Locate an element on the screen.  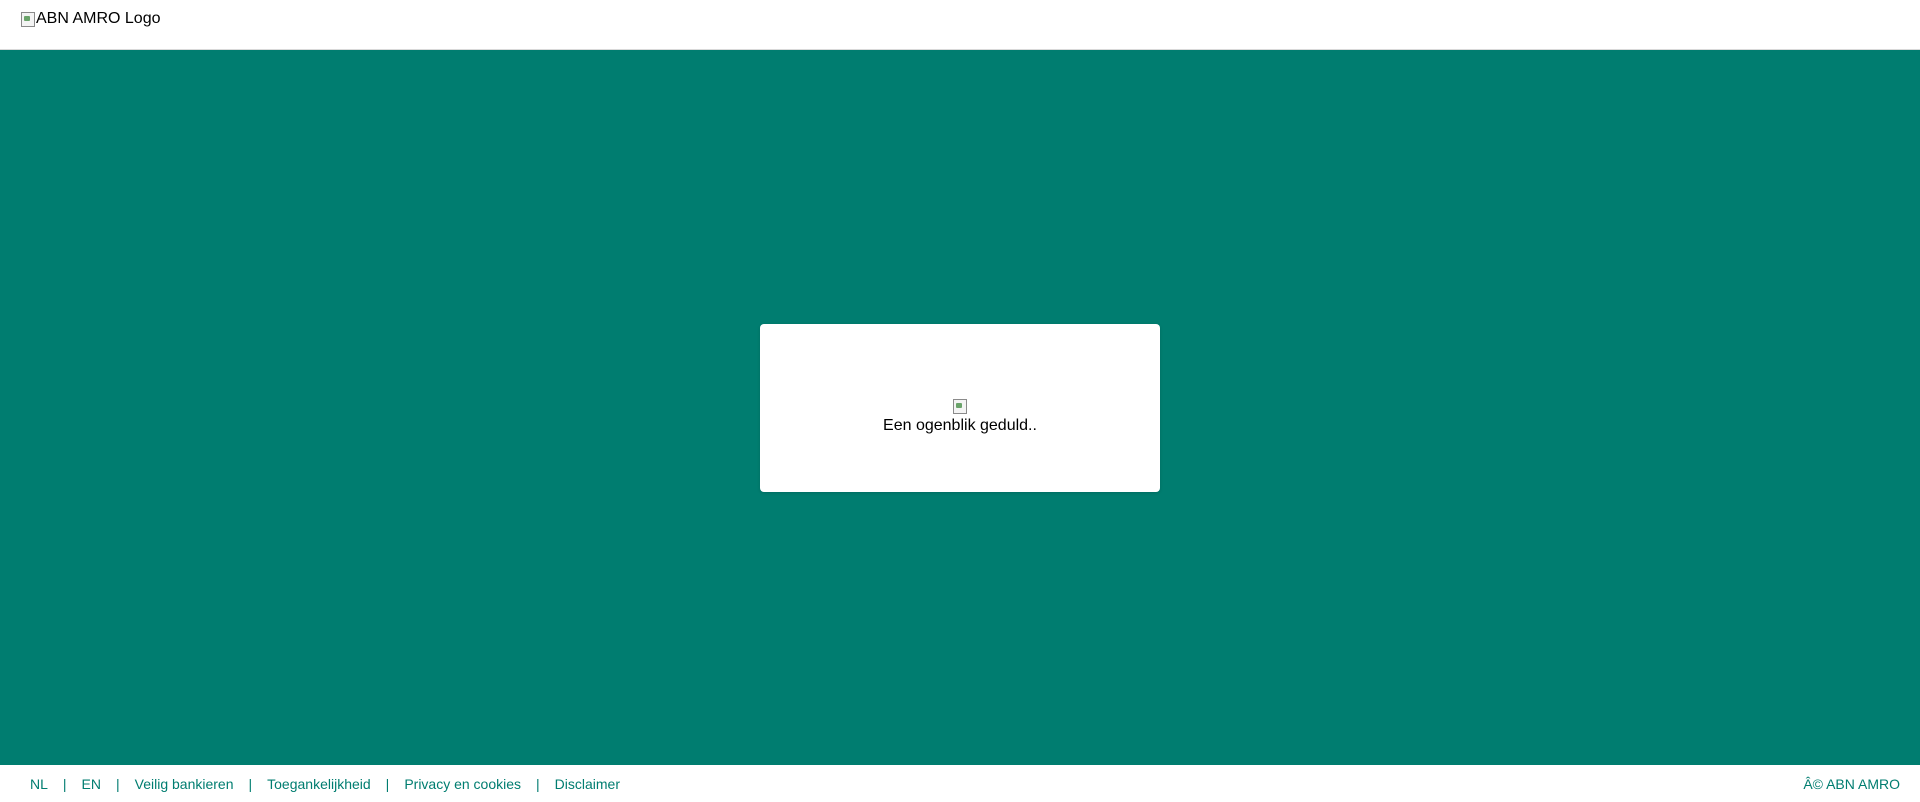
broken-image-icon is located at coordinates (28, 19).